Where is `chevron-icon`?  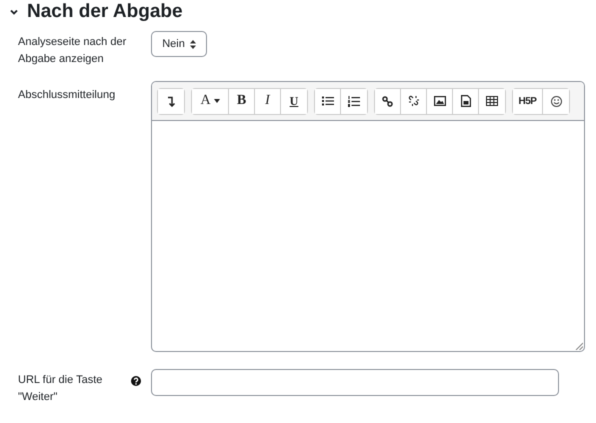 chevron-icon is located at coordinates (14, 12).